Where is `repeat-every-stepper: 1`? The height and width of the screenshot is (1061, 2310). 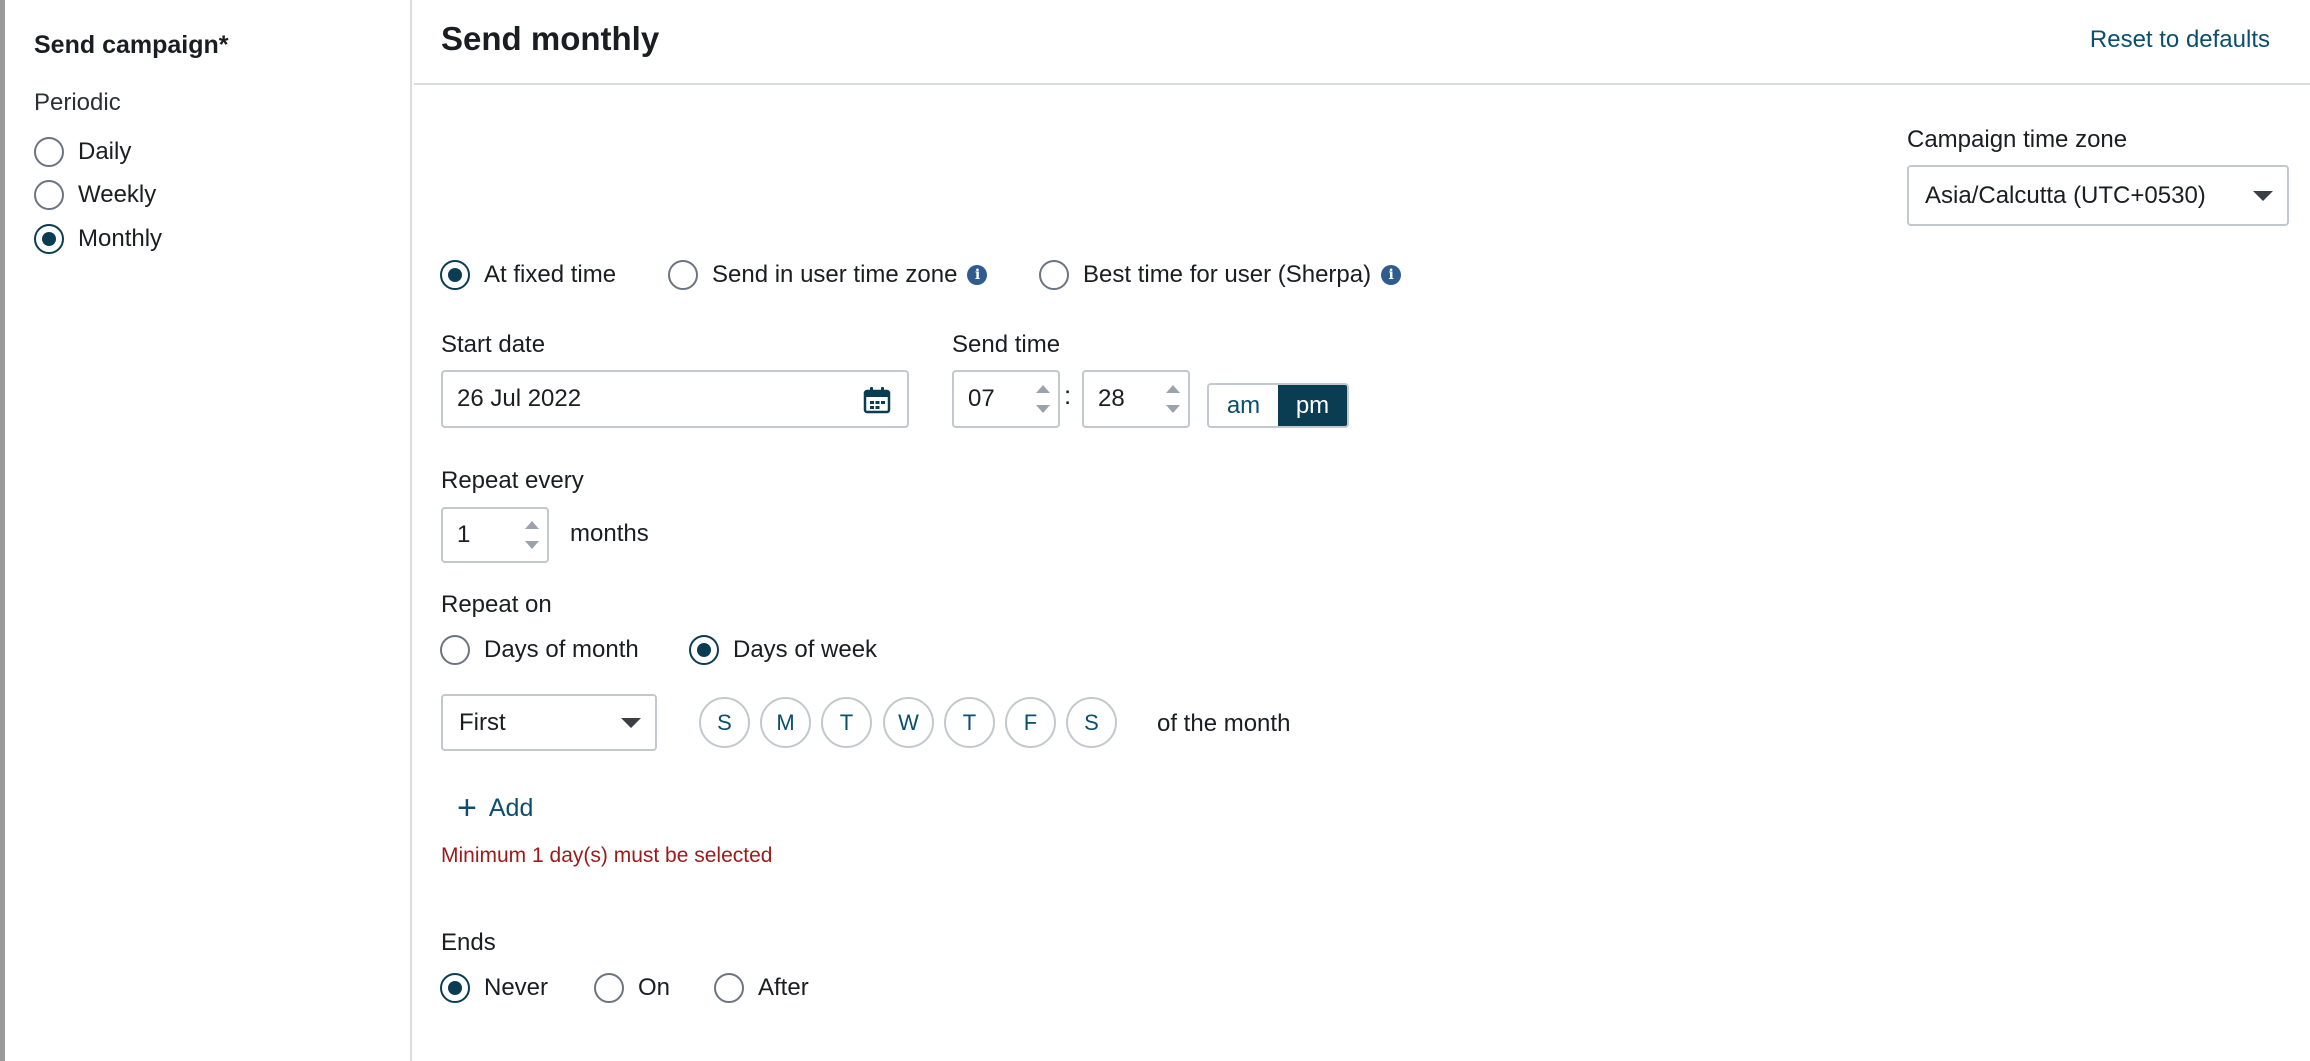
repeat-every-stepper: 1 is located at coordinates (495, 535).